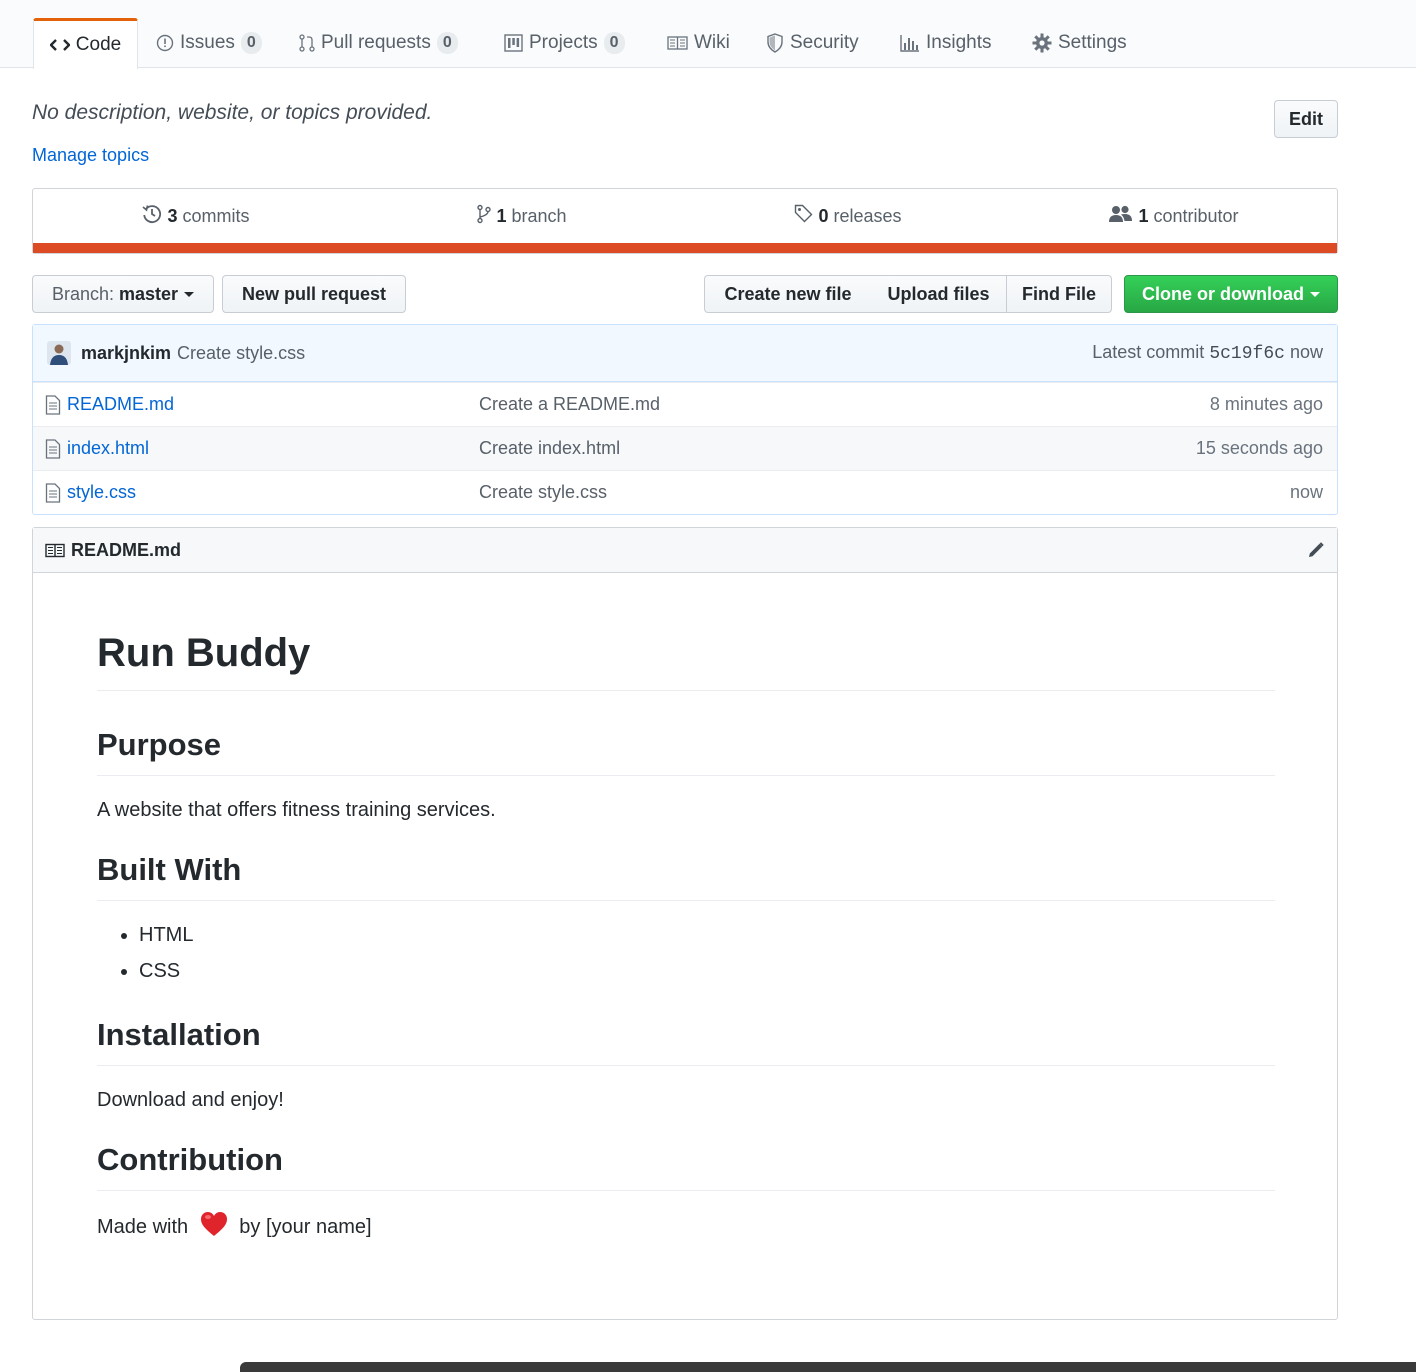 The height and width of the screenshot is (1372, 1416). I want to click on list-item: CSS, so click(707, 971).